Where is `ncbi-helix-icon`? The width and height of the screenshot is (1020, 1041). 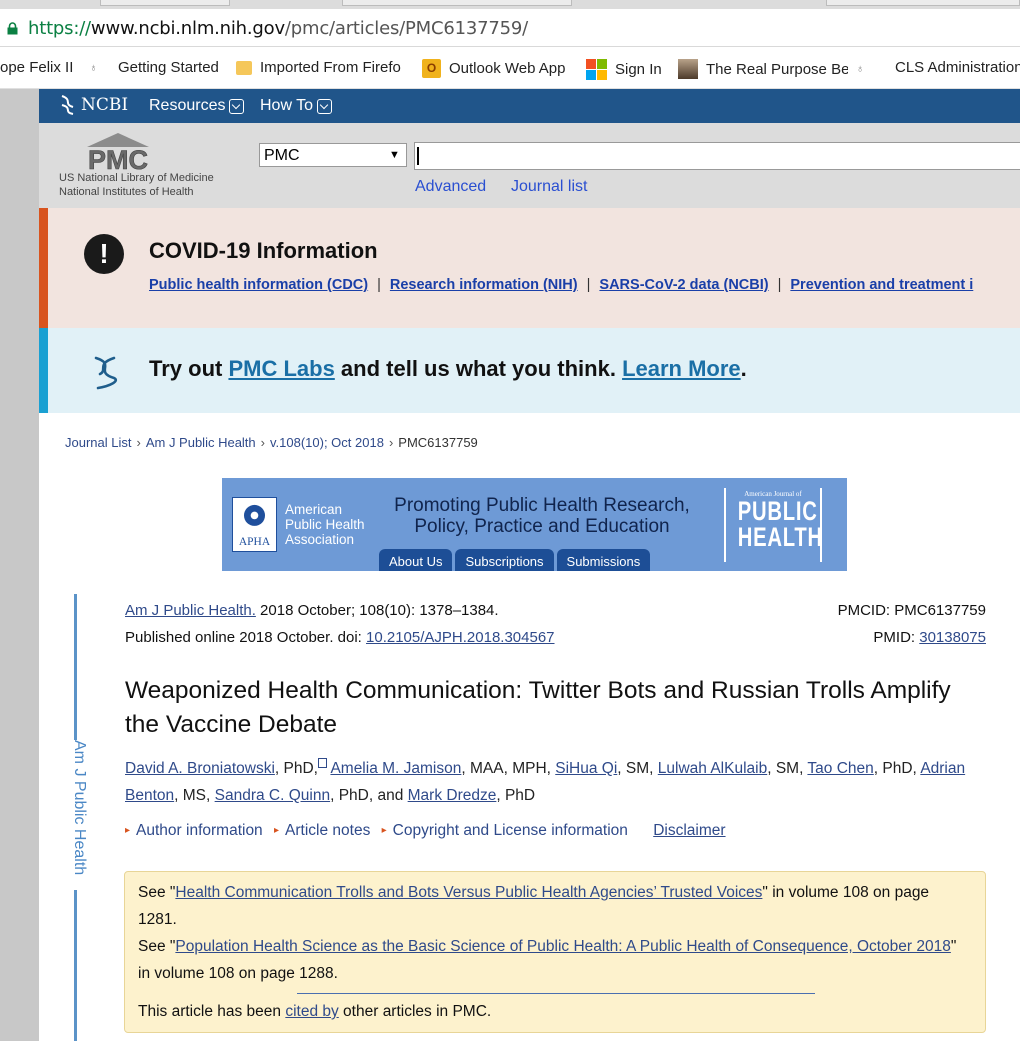 ncbi-helix-icon is located at coordinates (67, 105).